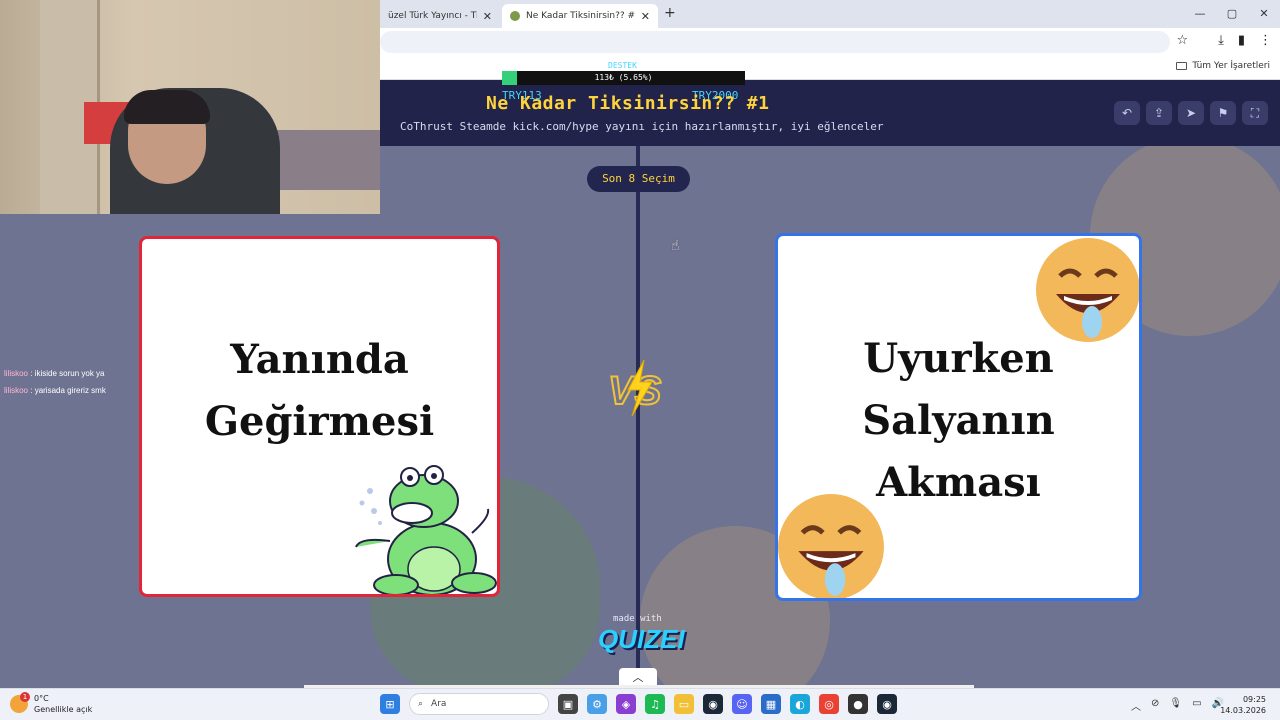 The width and height of the screenshot is (1280, 720). I want to click on choice-card-left: Yanında Geğirmesi, so click(319, 416).